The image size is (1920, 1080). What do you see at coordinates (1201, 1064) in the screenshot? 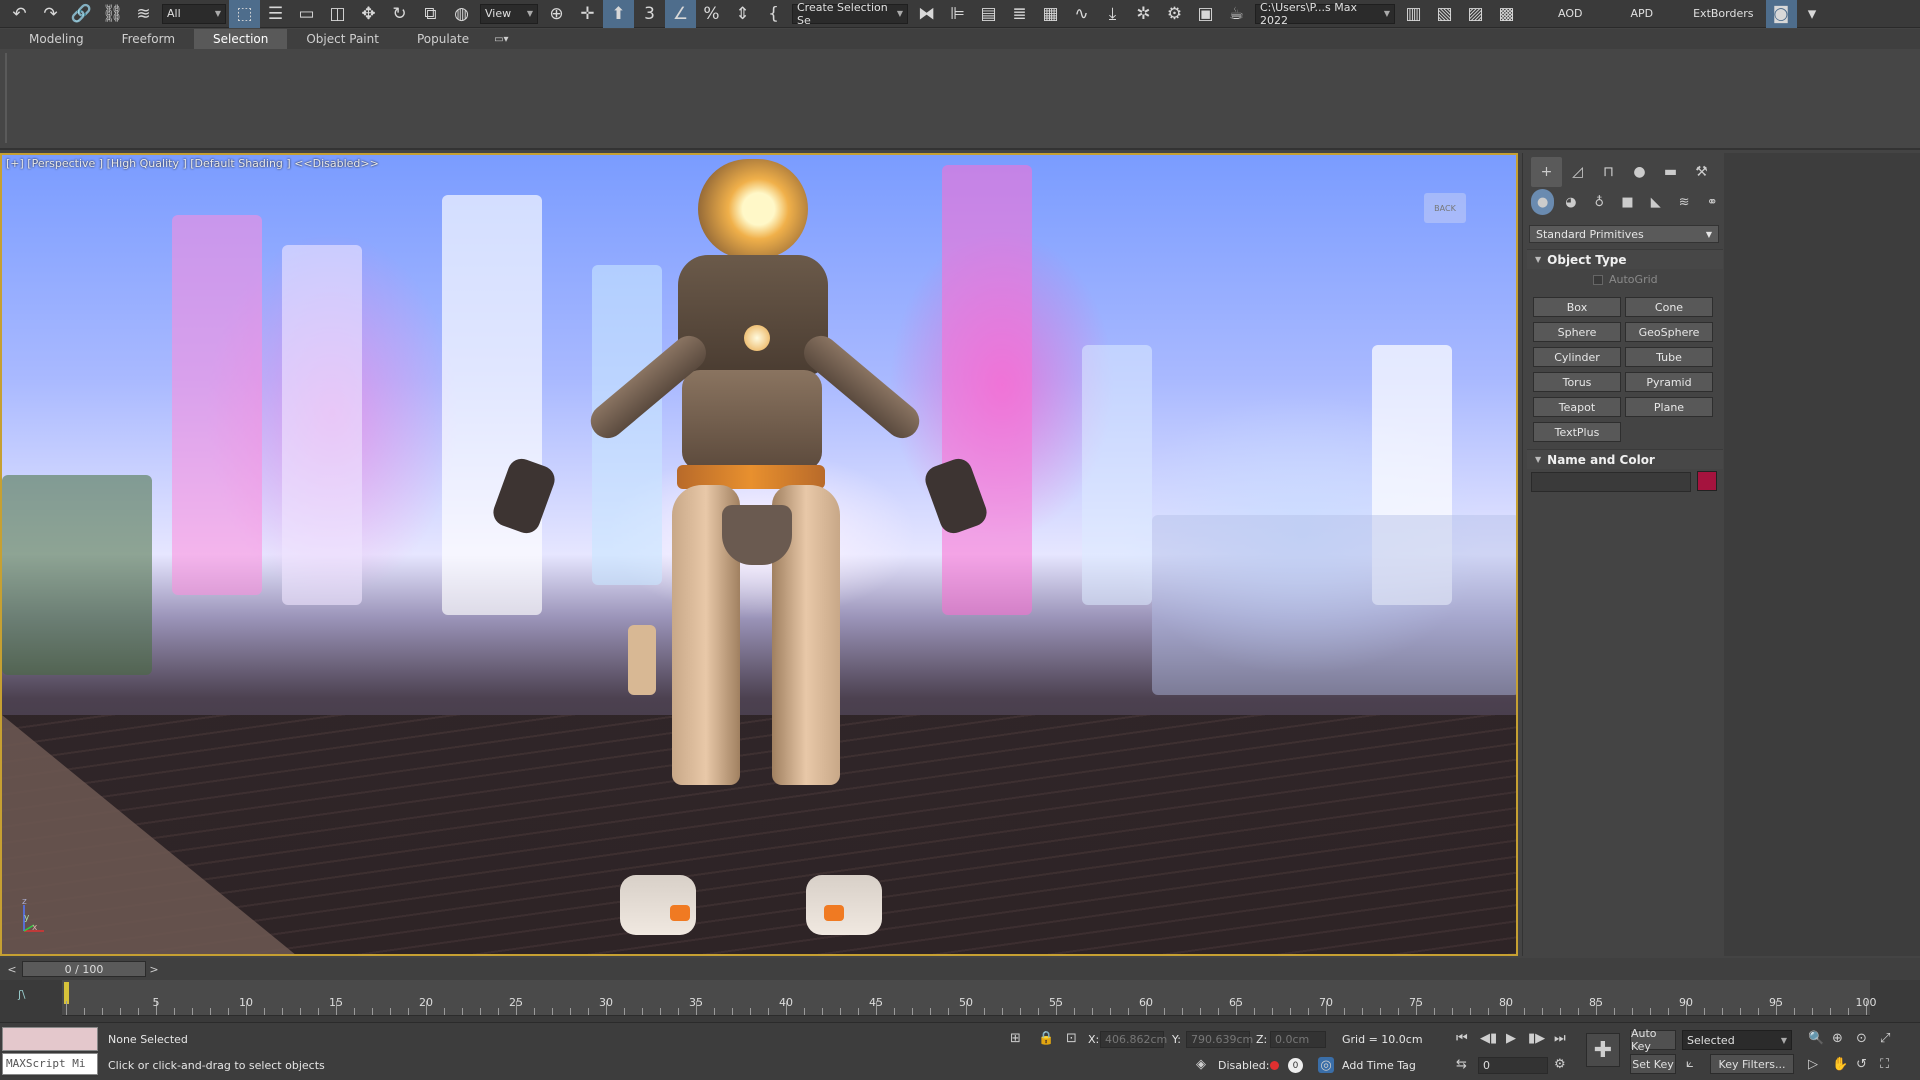
I see `adaptive-degradation-icon: ◈` at bounding box center [1201, 1064].